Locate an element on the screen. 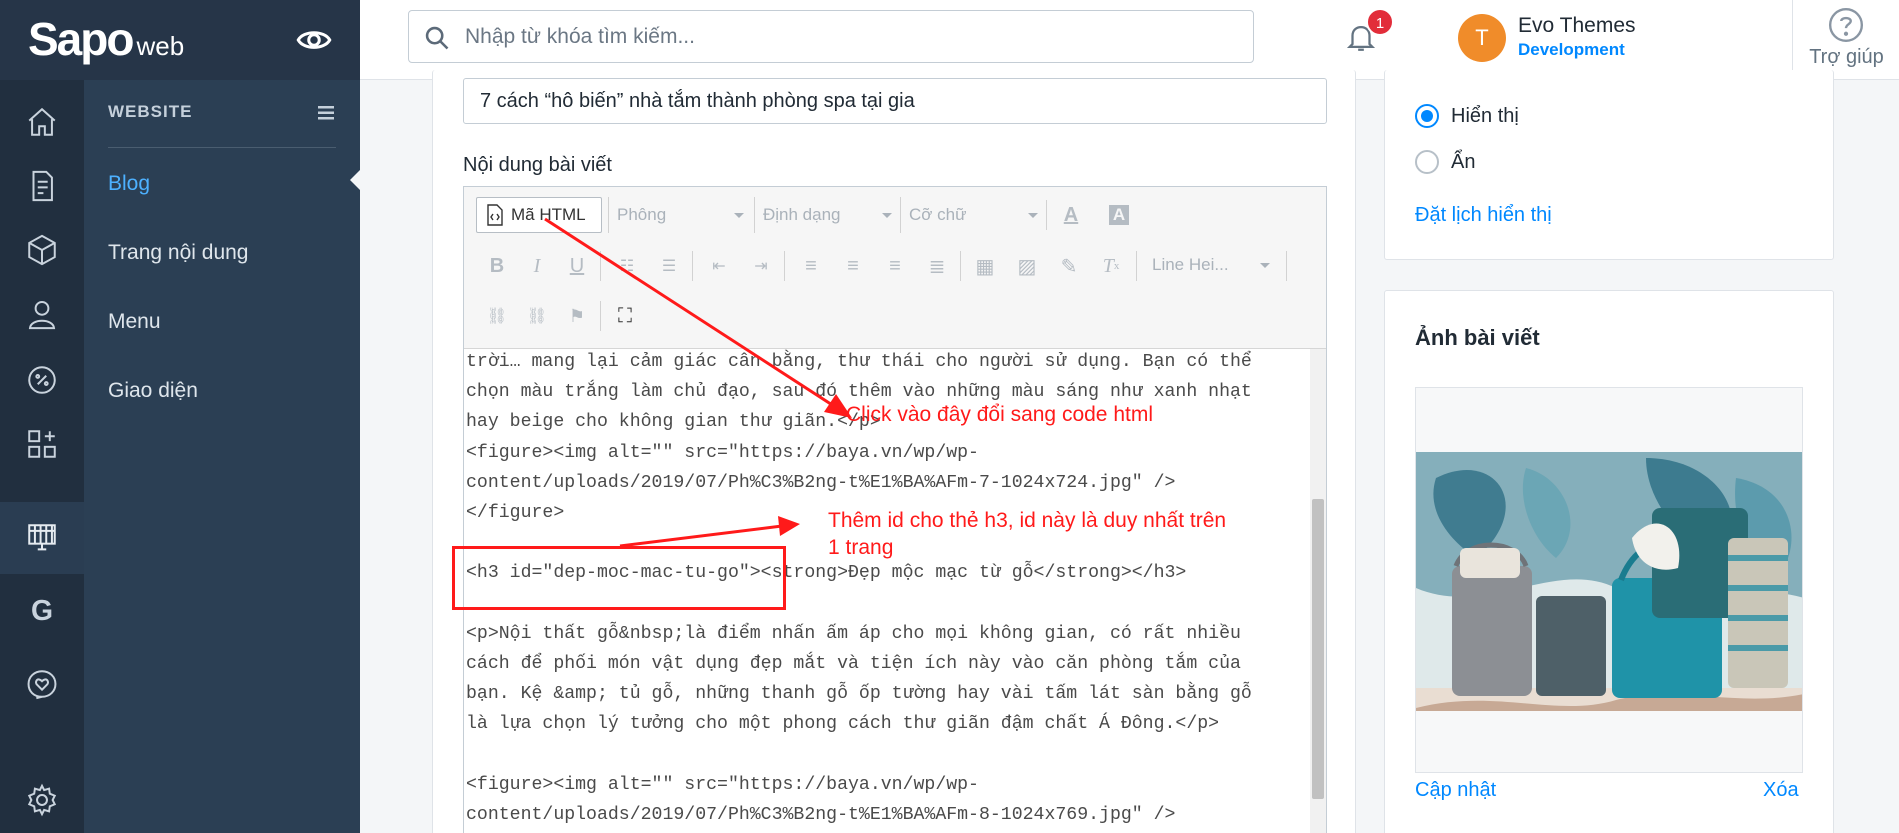 The height and width of the screenshot is (833, 1899). link-icon: ⛓ is located at coordinates (497, 316).